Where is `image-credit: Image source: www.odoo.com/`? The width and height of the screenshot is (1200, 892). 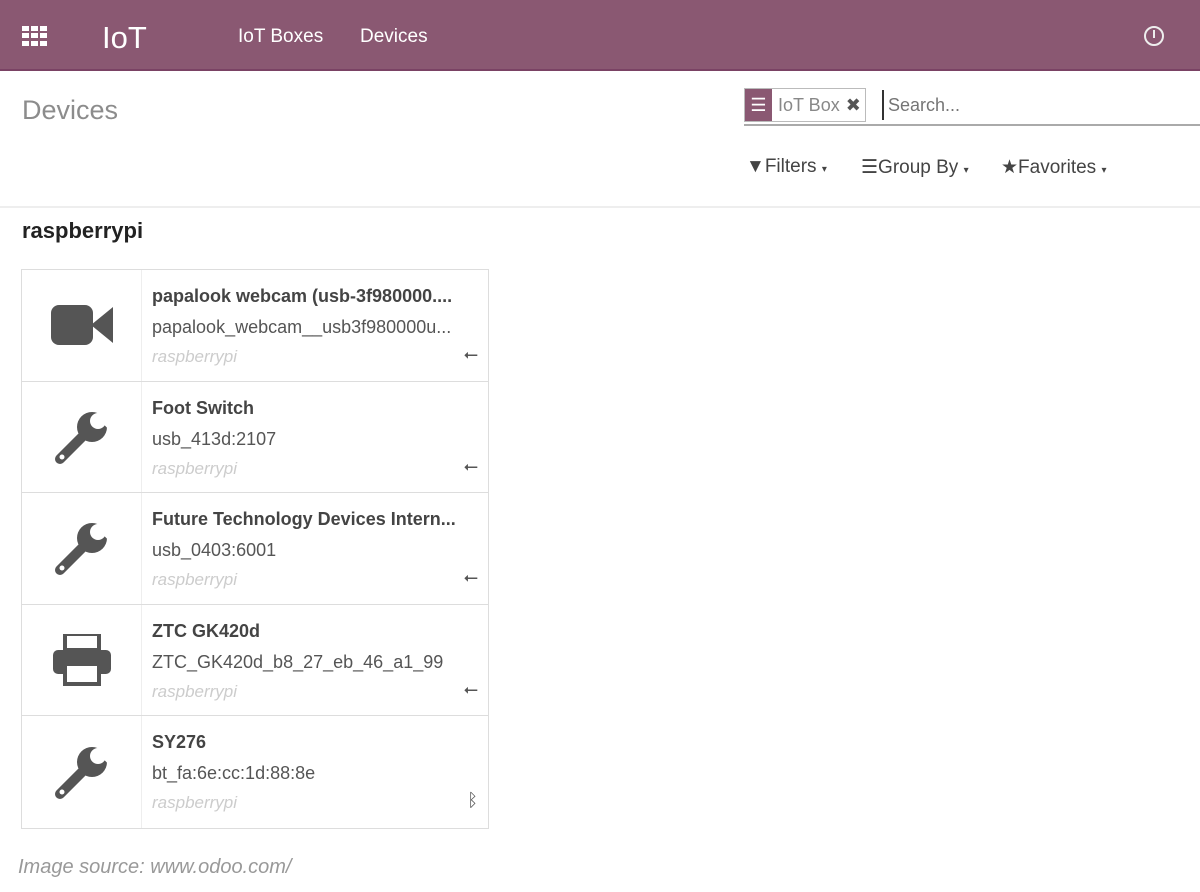
image-credit: Image source: www.odoo.com/ is located at coordinates (155, 867).